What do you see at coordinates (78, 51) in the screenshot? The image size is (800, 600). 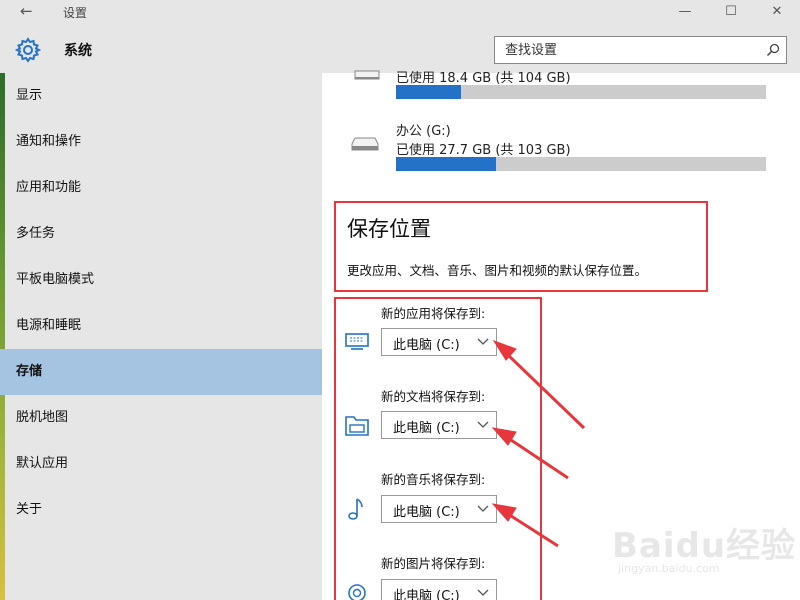 I see `page-title: 系统` at bounding box center [78, 51].